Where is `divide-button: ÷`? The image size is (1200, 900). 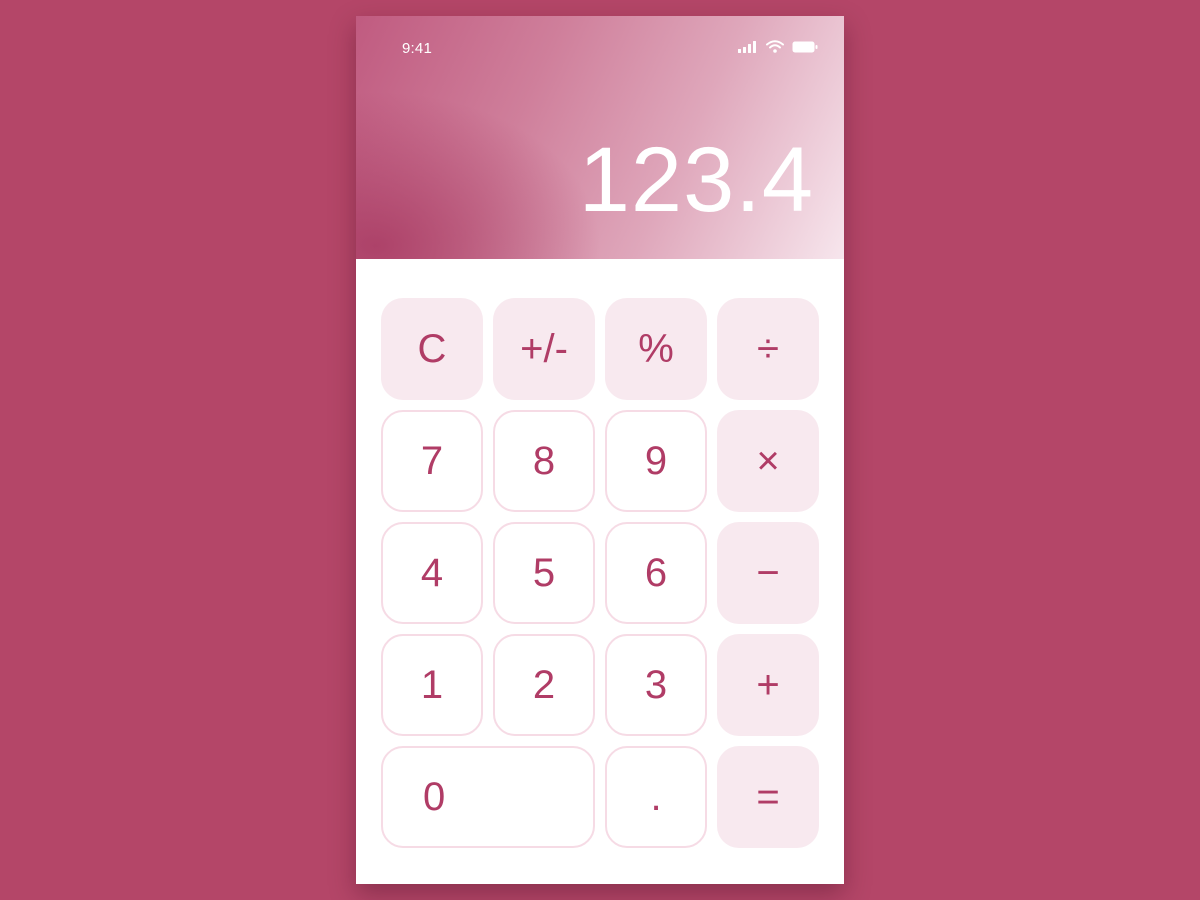
divide-button: ÷ is located at coordinates (768, 349).